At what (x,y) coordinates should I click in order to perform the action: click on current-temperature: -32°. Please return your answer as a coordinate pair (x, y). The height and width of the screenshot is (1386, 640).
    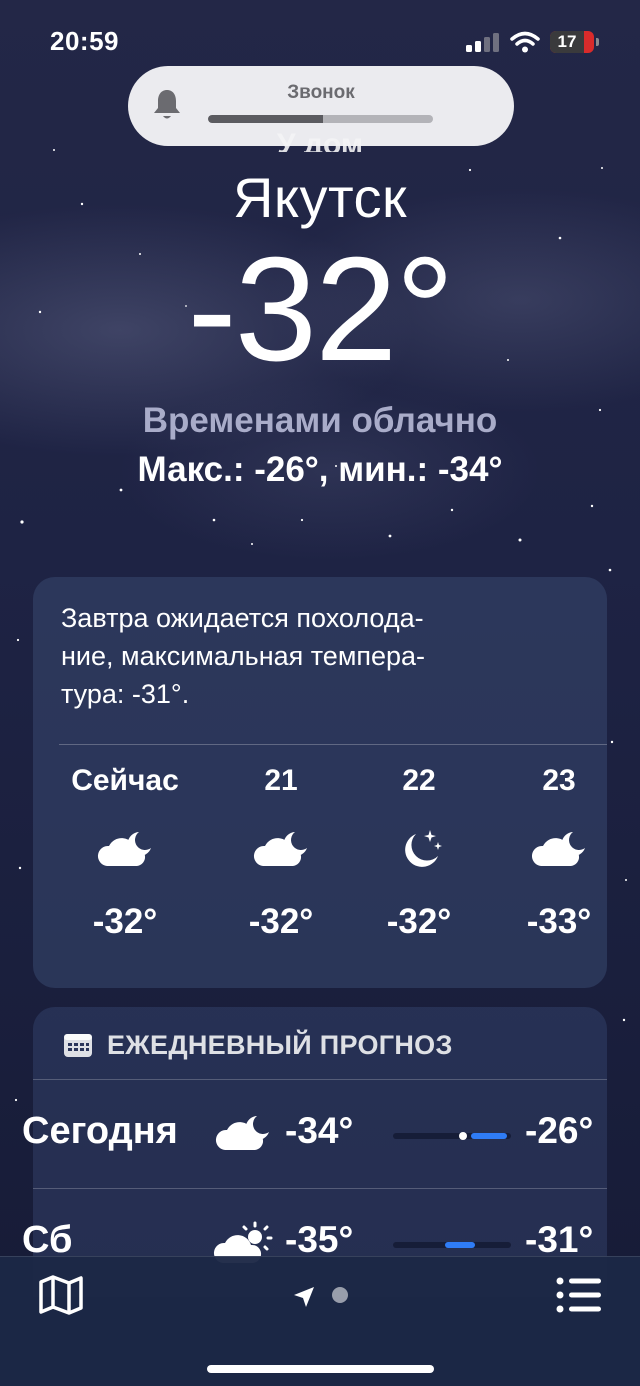
    Looking at the image, I should click on (320, 309).